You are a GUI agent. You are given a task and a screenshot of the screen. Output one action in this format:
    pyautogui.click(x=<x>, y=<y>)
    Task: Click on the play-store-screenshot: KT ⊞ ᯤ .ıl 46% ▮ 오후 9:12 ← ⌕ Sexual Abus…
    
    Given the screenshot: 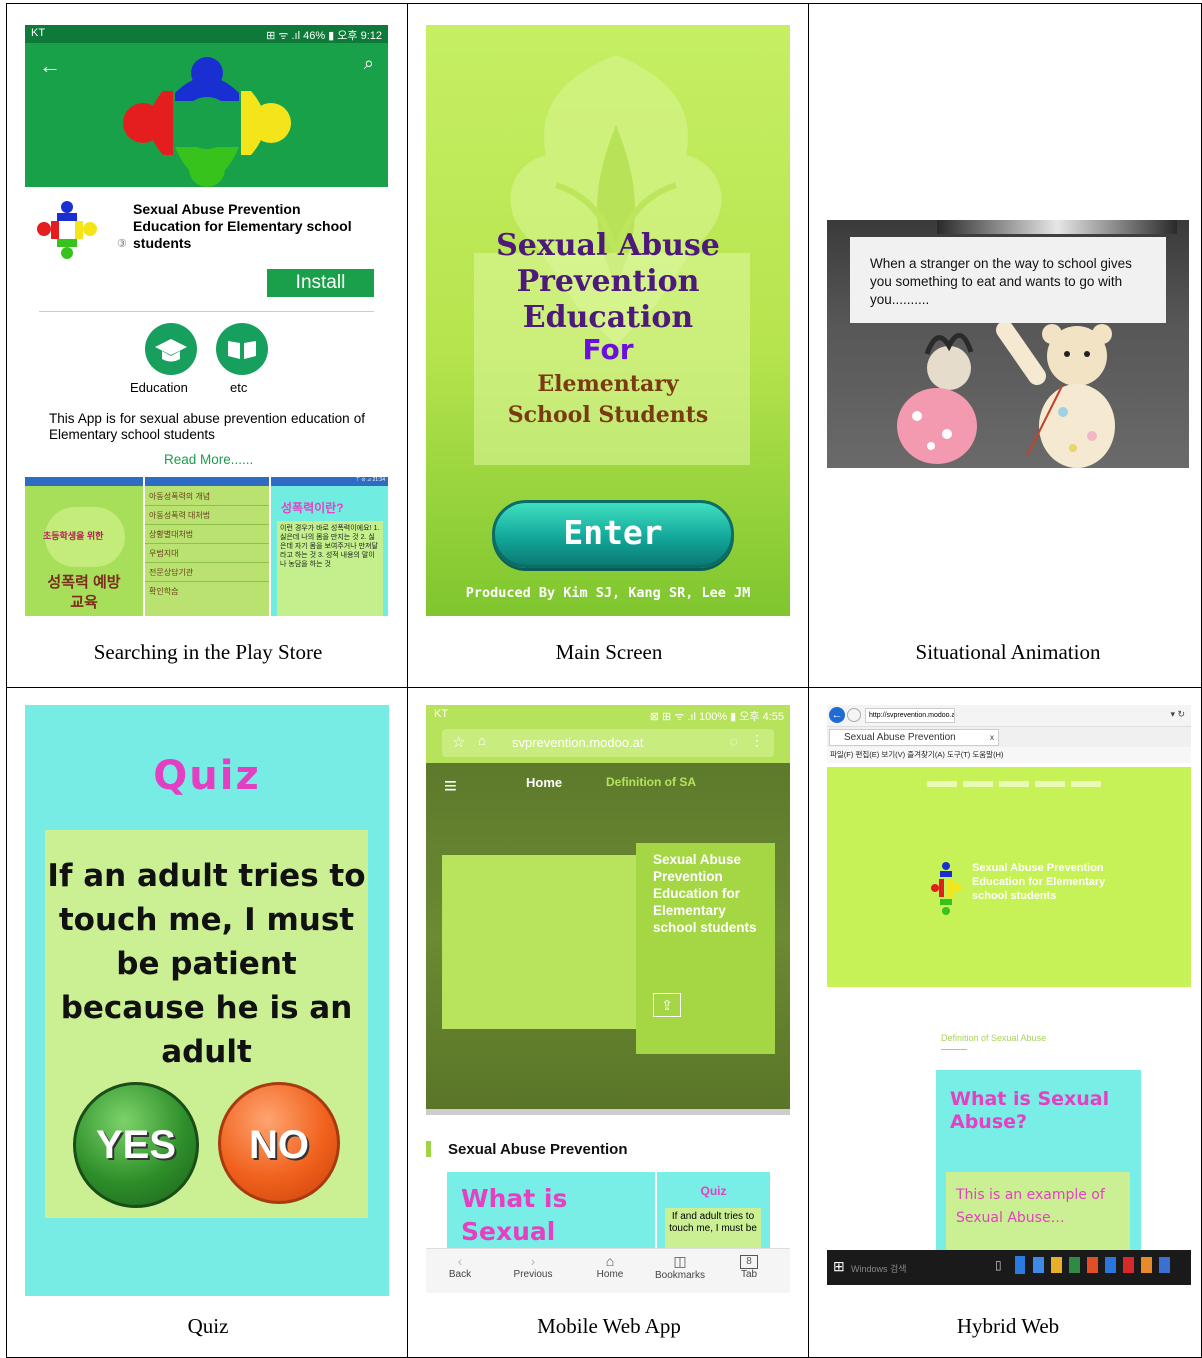 What is the action you would take?
    pyautogui.click(x=206, y=320)
    